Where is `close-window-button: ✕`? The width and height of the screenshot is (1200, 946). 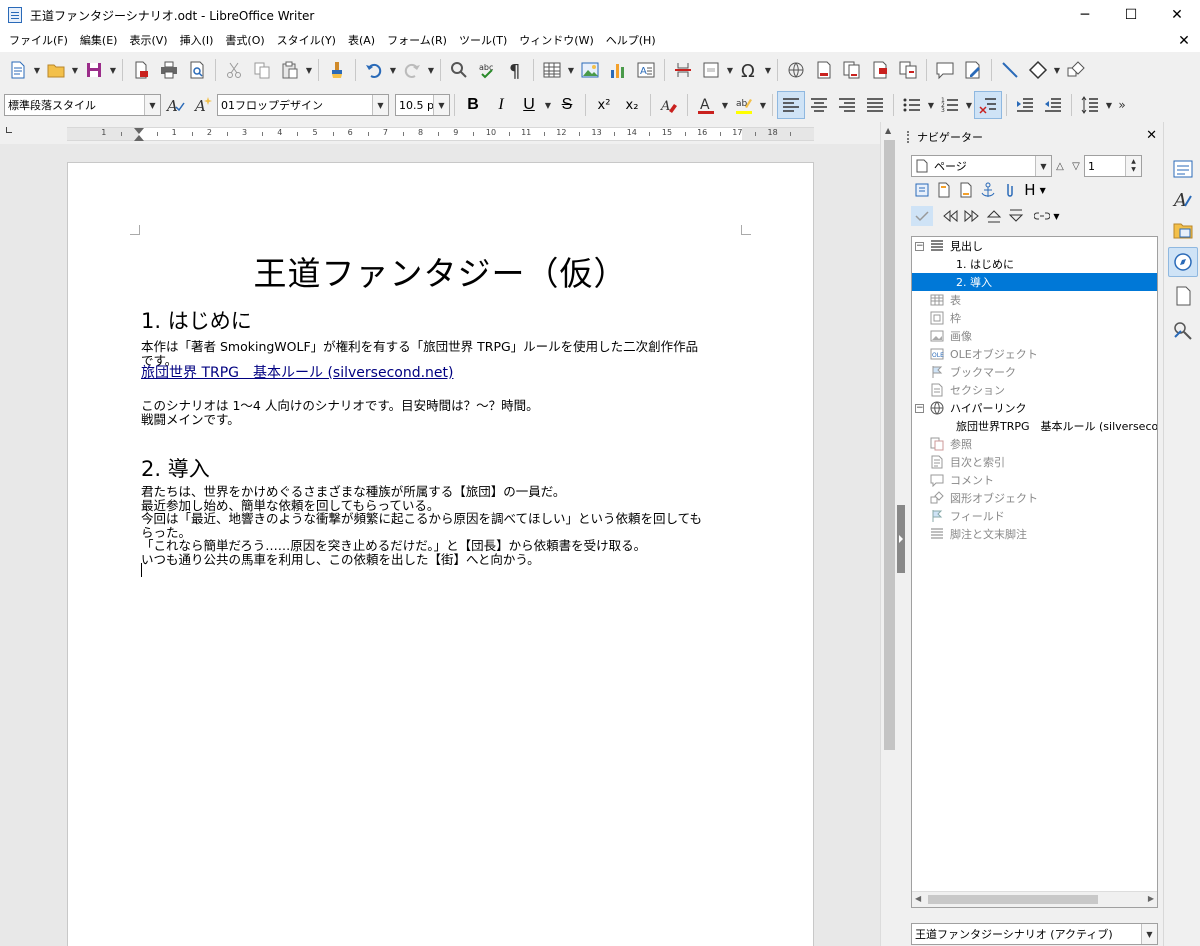
close-window-button: ✕ is located at coordinates (1177, 15).